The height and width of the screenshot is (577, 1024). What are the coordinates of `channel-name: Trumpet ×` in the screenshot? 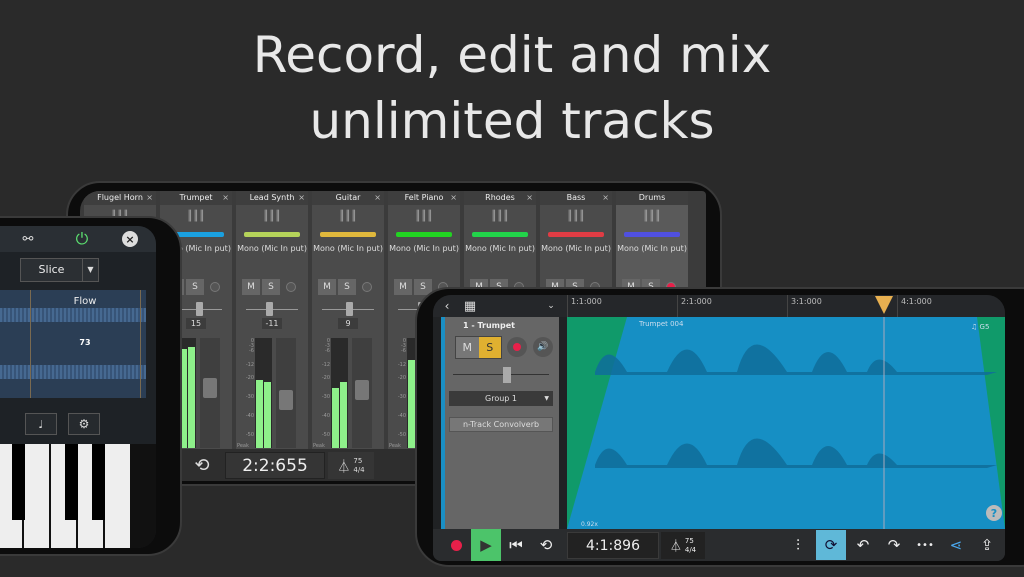 It's located at (196, 198).